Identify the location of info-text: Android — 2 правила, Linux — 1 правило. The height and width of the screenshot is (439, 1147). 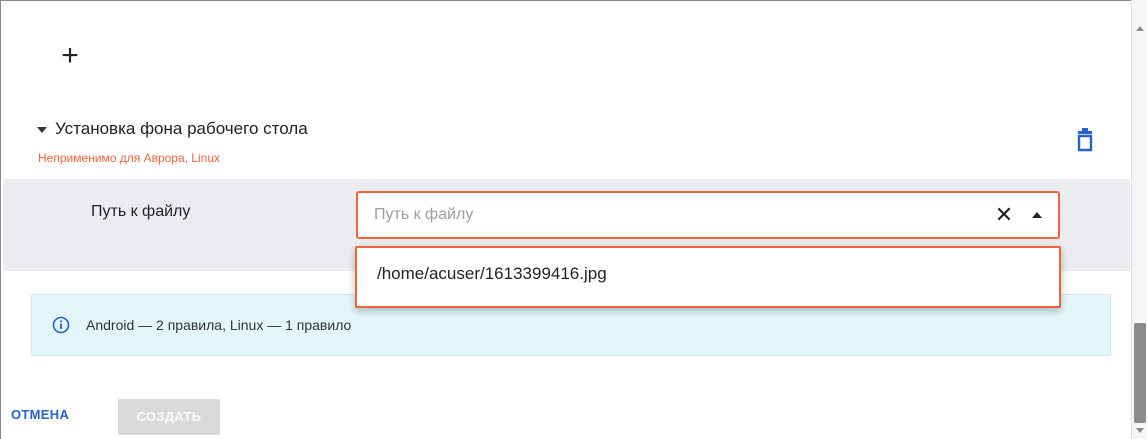
(219, 325).